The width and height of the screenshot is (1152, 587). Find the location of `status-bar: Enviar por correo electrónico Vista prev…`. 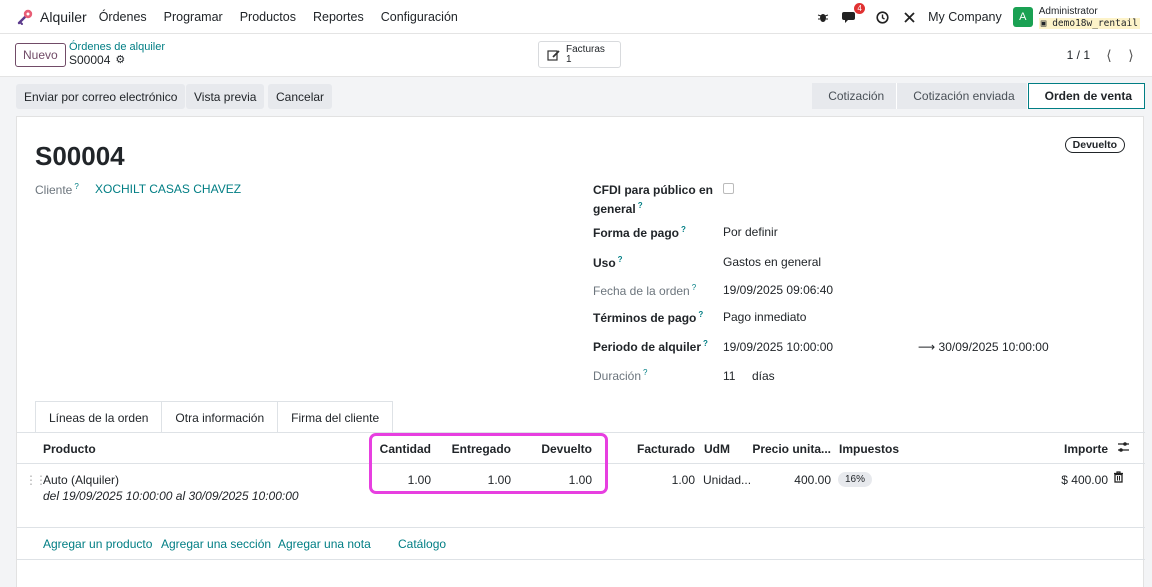

status-bar: Enviar por correo electrónico Vista prev… is located at coordinates (576, 96).